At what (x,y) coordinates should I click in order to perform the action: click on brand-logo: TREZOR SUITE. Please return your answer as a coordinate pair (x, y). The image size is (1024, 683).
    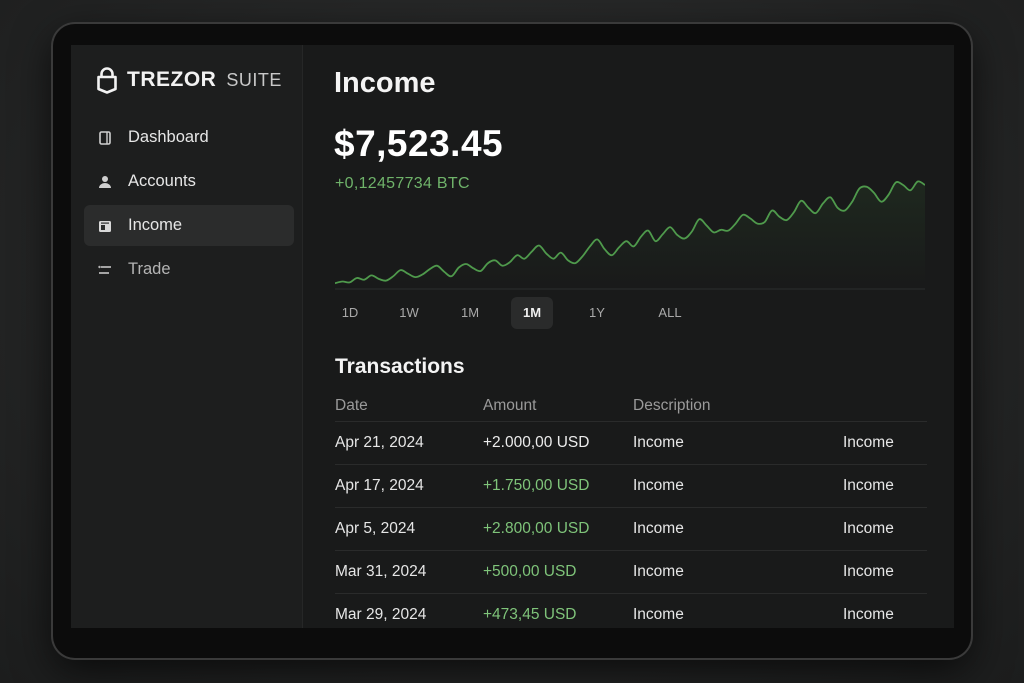
    Looking at the image, I should click on (189, 80).